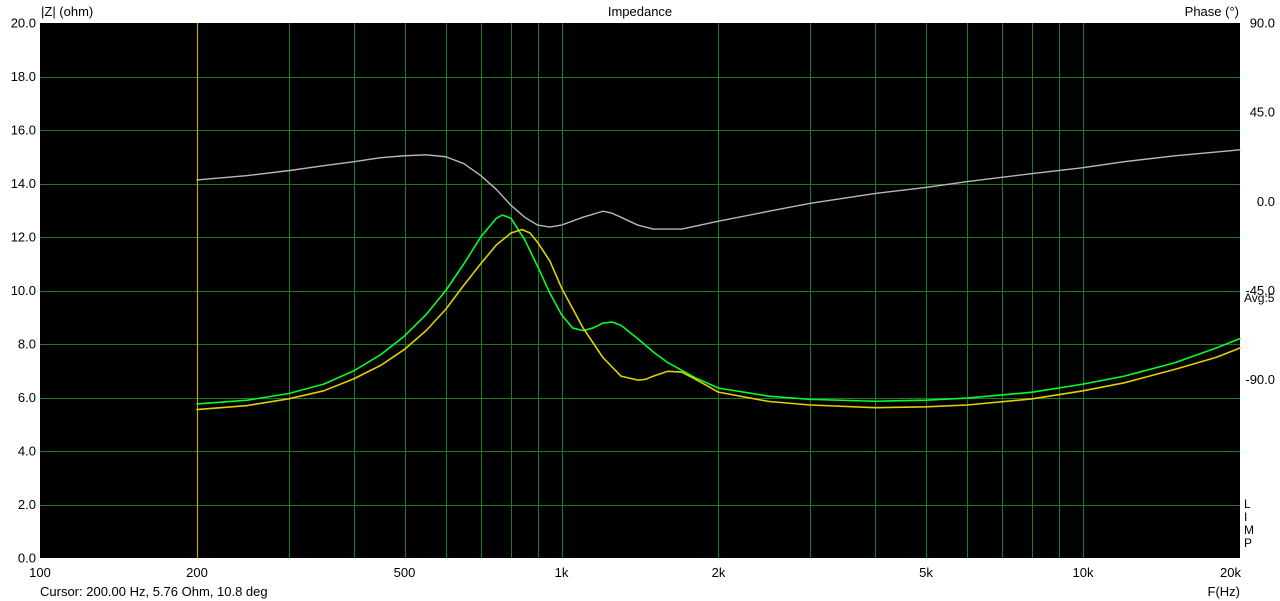 This screenshot has height=601, width=1280. What do you see at coordinates (562, 572) in the screenshot?
I see `x-tick-label: 1k` at bounding box center [562, 572].